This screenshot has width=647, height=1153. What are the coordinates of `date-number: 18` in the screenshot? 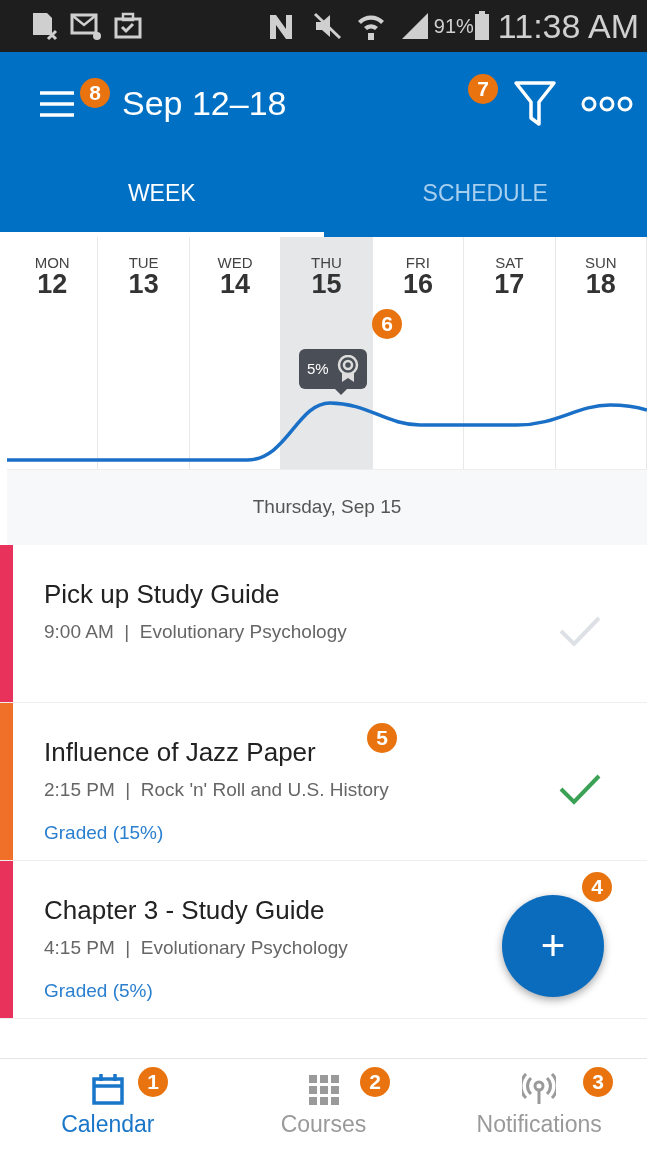 It's located at (600, 285).